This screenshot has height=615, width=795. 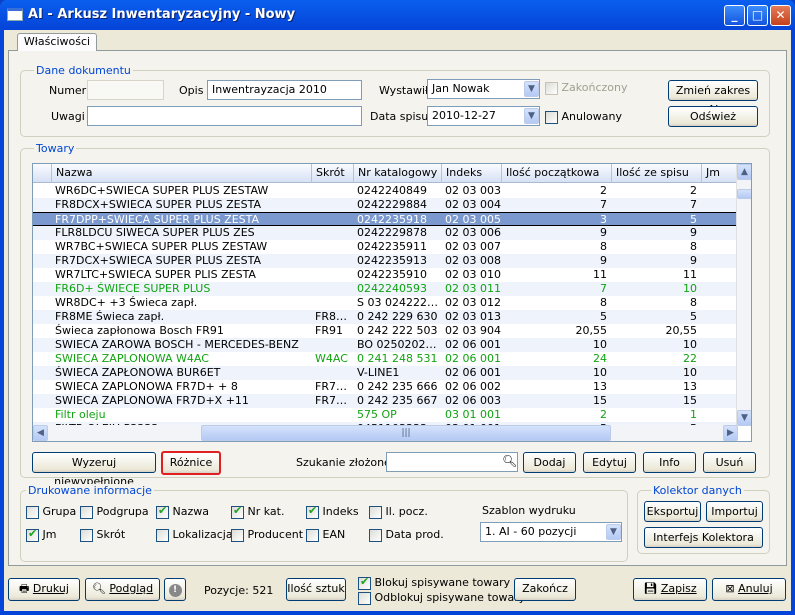 I want to click on eksportuj-button: Eksportuj, so click(x=672, y=511).